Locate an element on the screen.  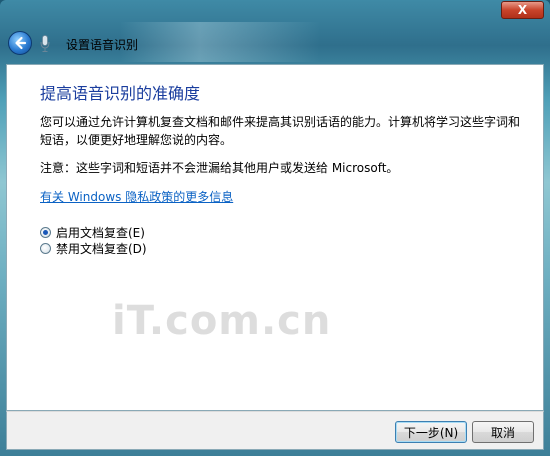
privacy-policy-link: 有关 Windows 隐私政策的更多信息 is located at coordinates (136, 196).